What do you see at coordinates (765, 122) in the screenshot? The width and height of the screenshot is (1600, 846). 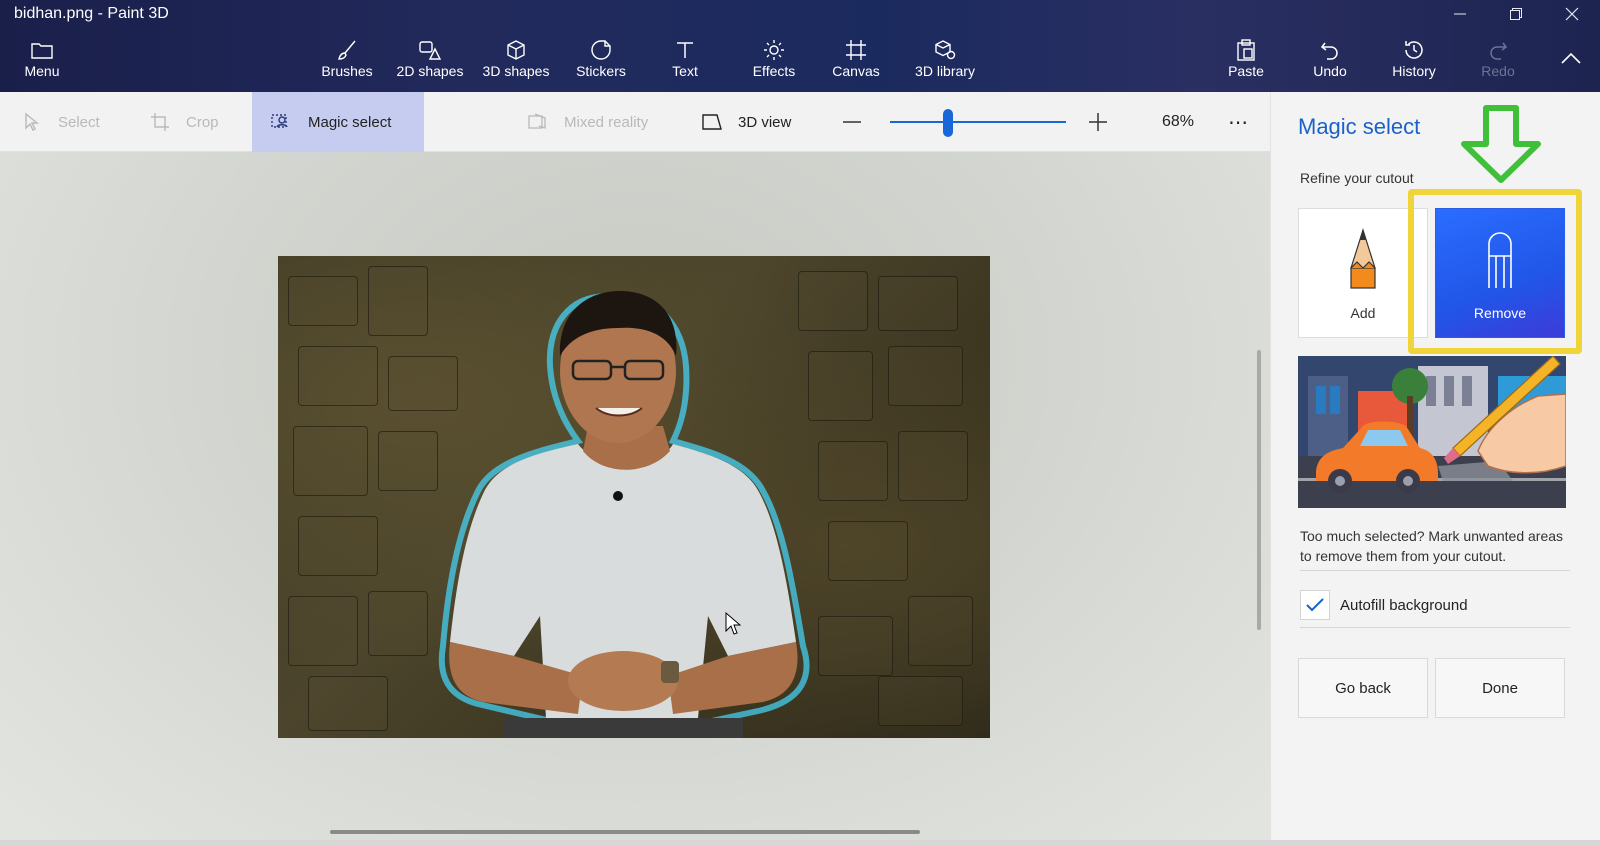 I see `3d-view-label: 3D view` at bounding box center [765, 122].